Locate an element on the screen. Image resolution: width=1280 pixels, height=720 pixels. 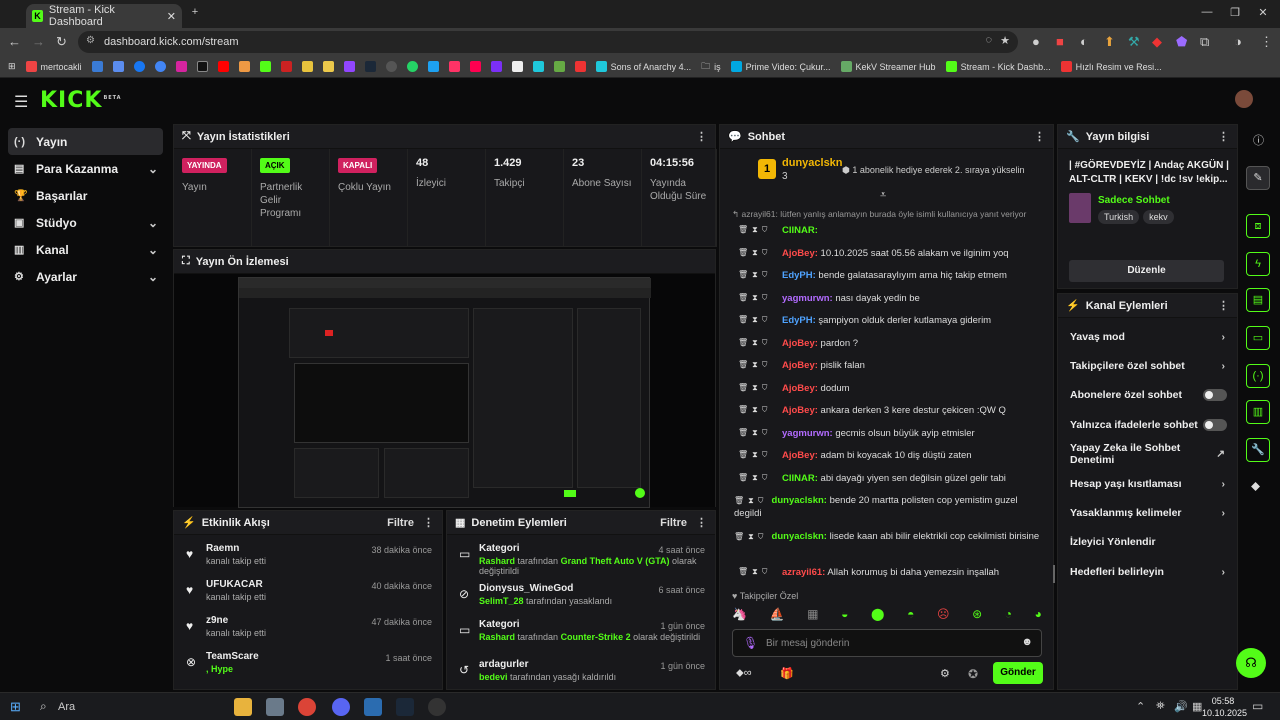
browser-menu-icon: ⋮ is located at coordinates (1266, 42).